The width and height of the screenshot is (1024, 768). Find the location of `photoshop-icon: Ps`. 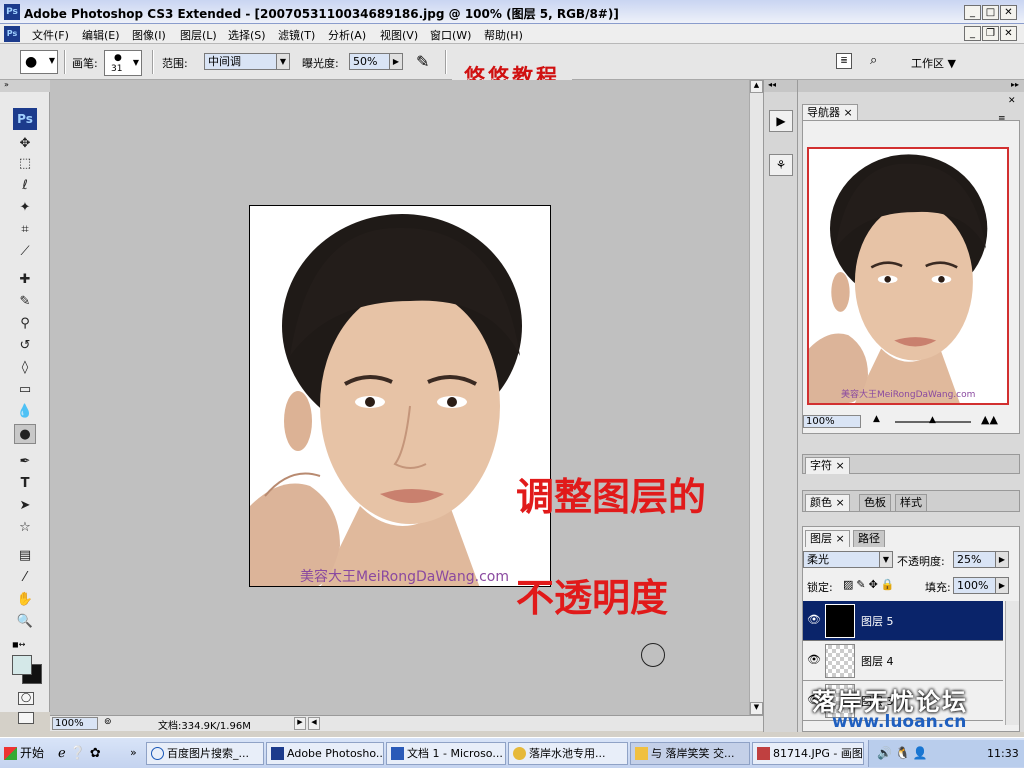

photoshop-icon: Ps is located at coordinates (12, 12).